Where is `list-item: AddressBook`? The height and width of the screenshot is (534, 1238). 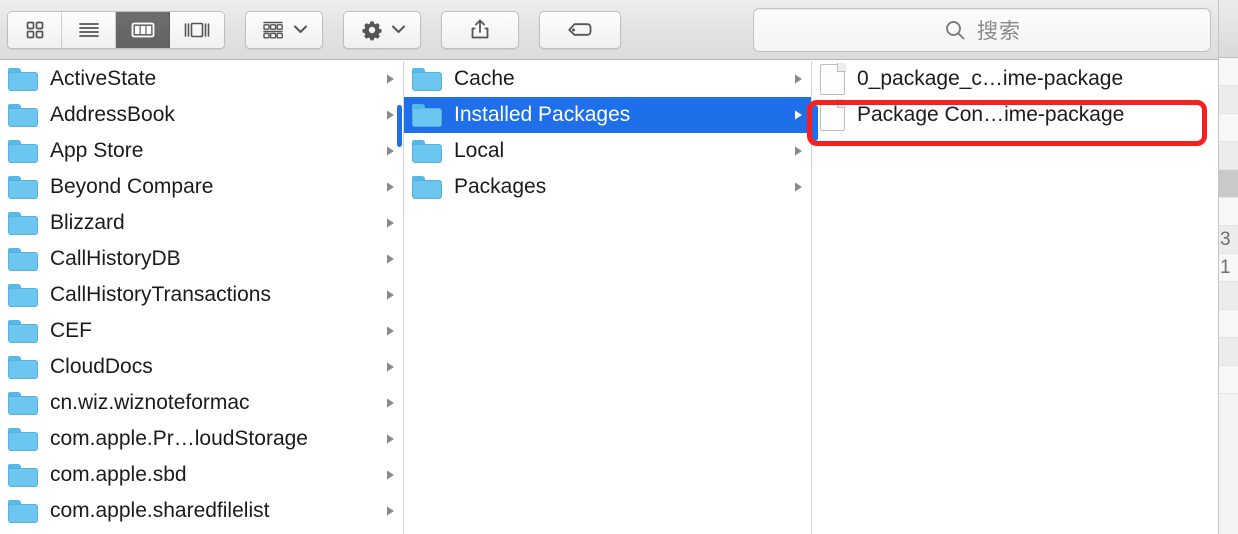 list-item: AddressBook is located at coordinates (201, 115).